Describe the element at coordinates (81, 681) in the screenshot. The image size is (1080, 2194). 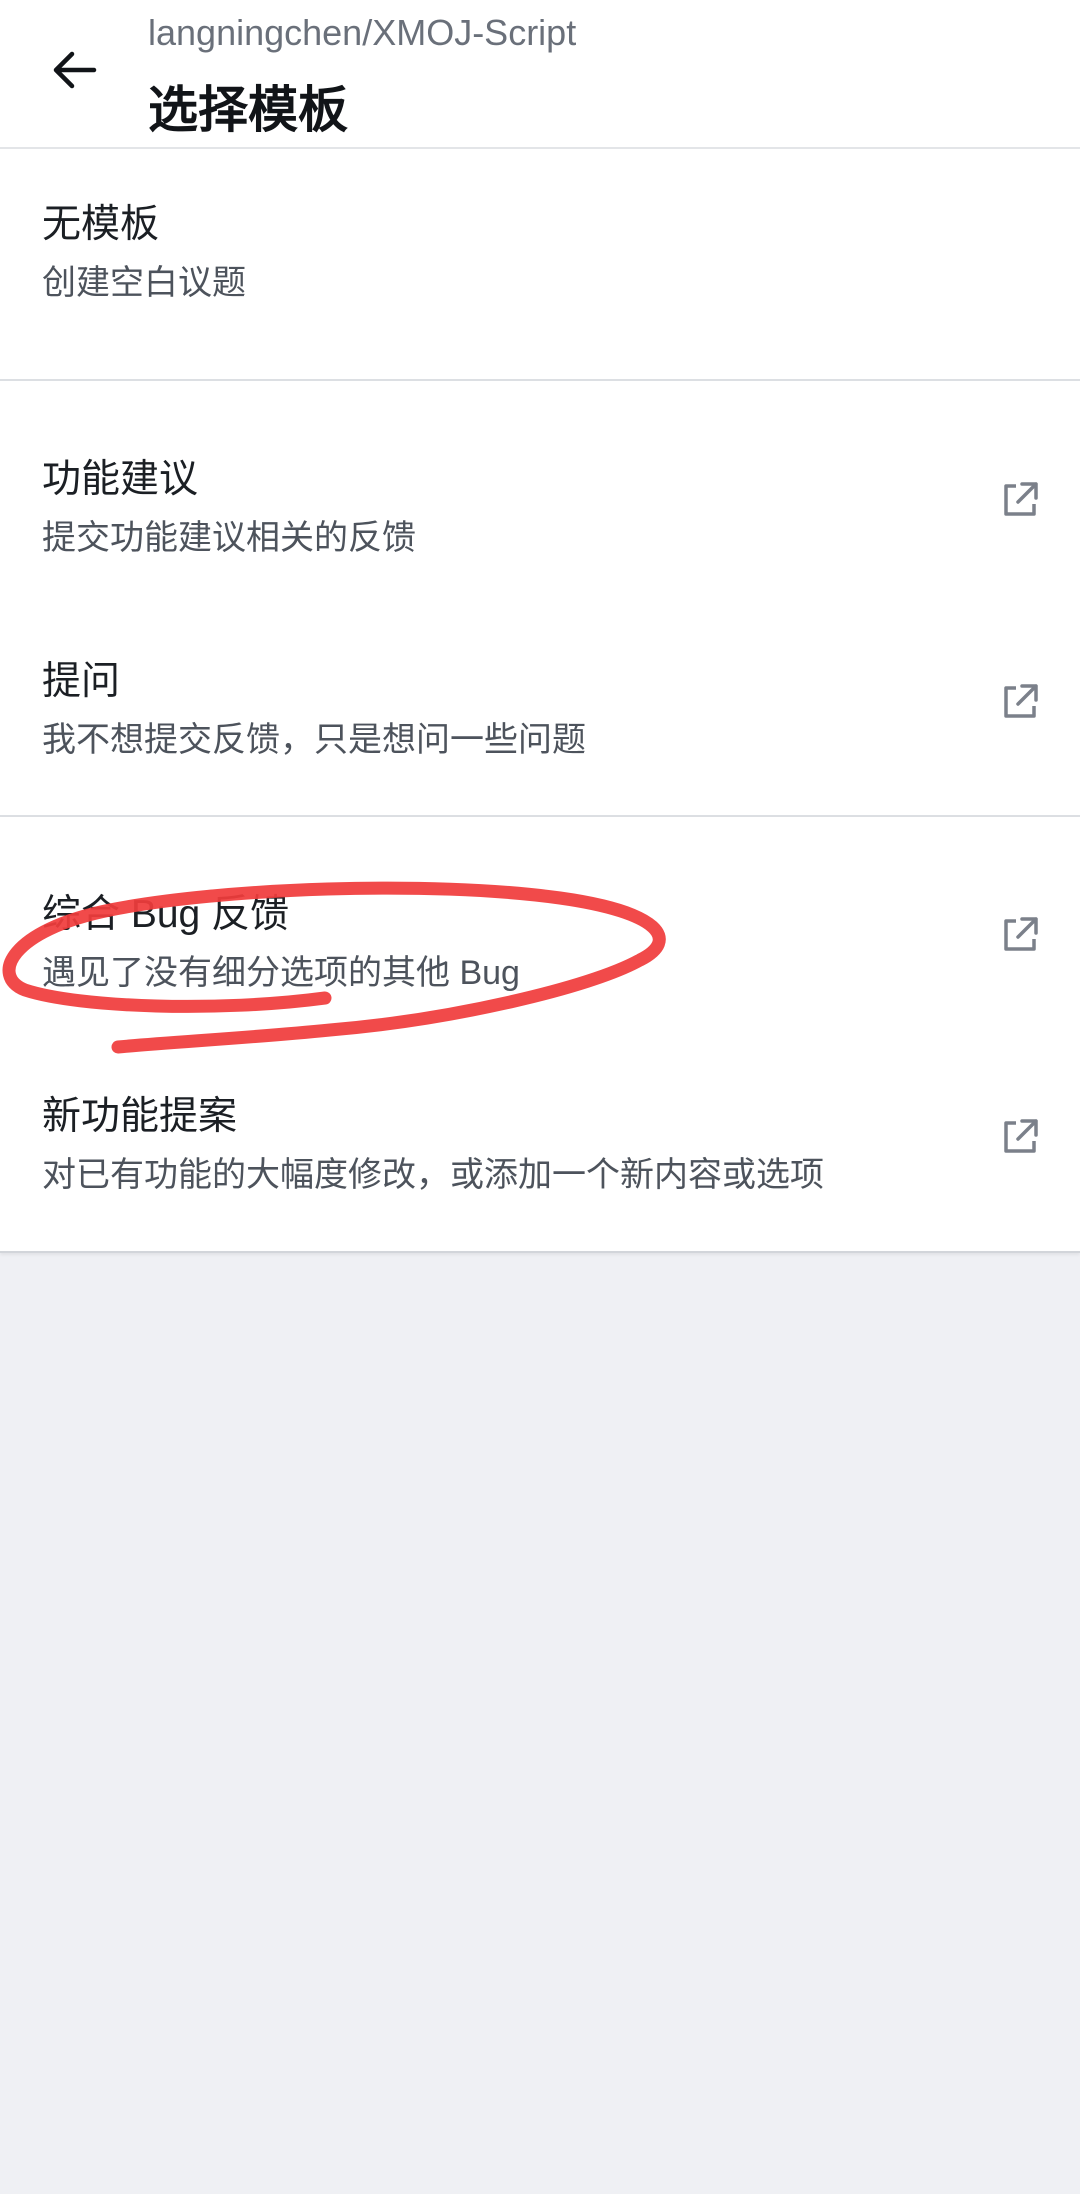
I see `template-title: 提问` at that location.